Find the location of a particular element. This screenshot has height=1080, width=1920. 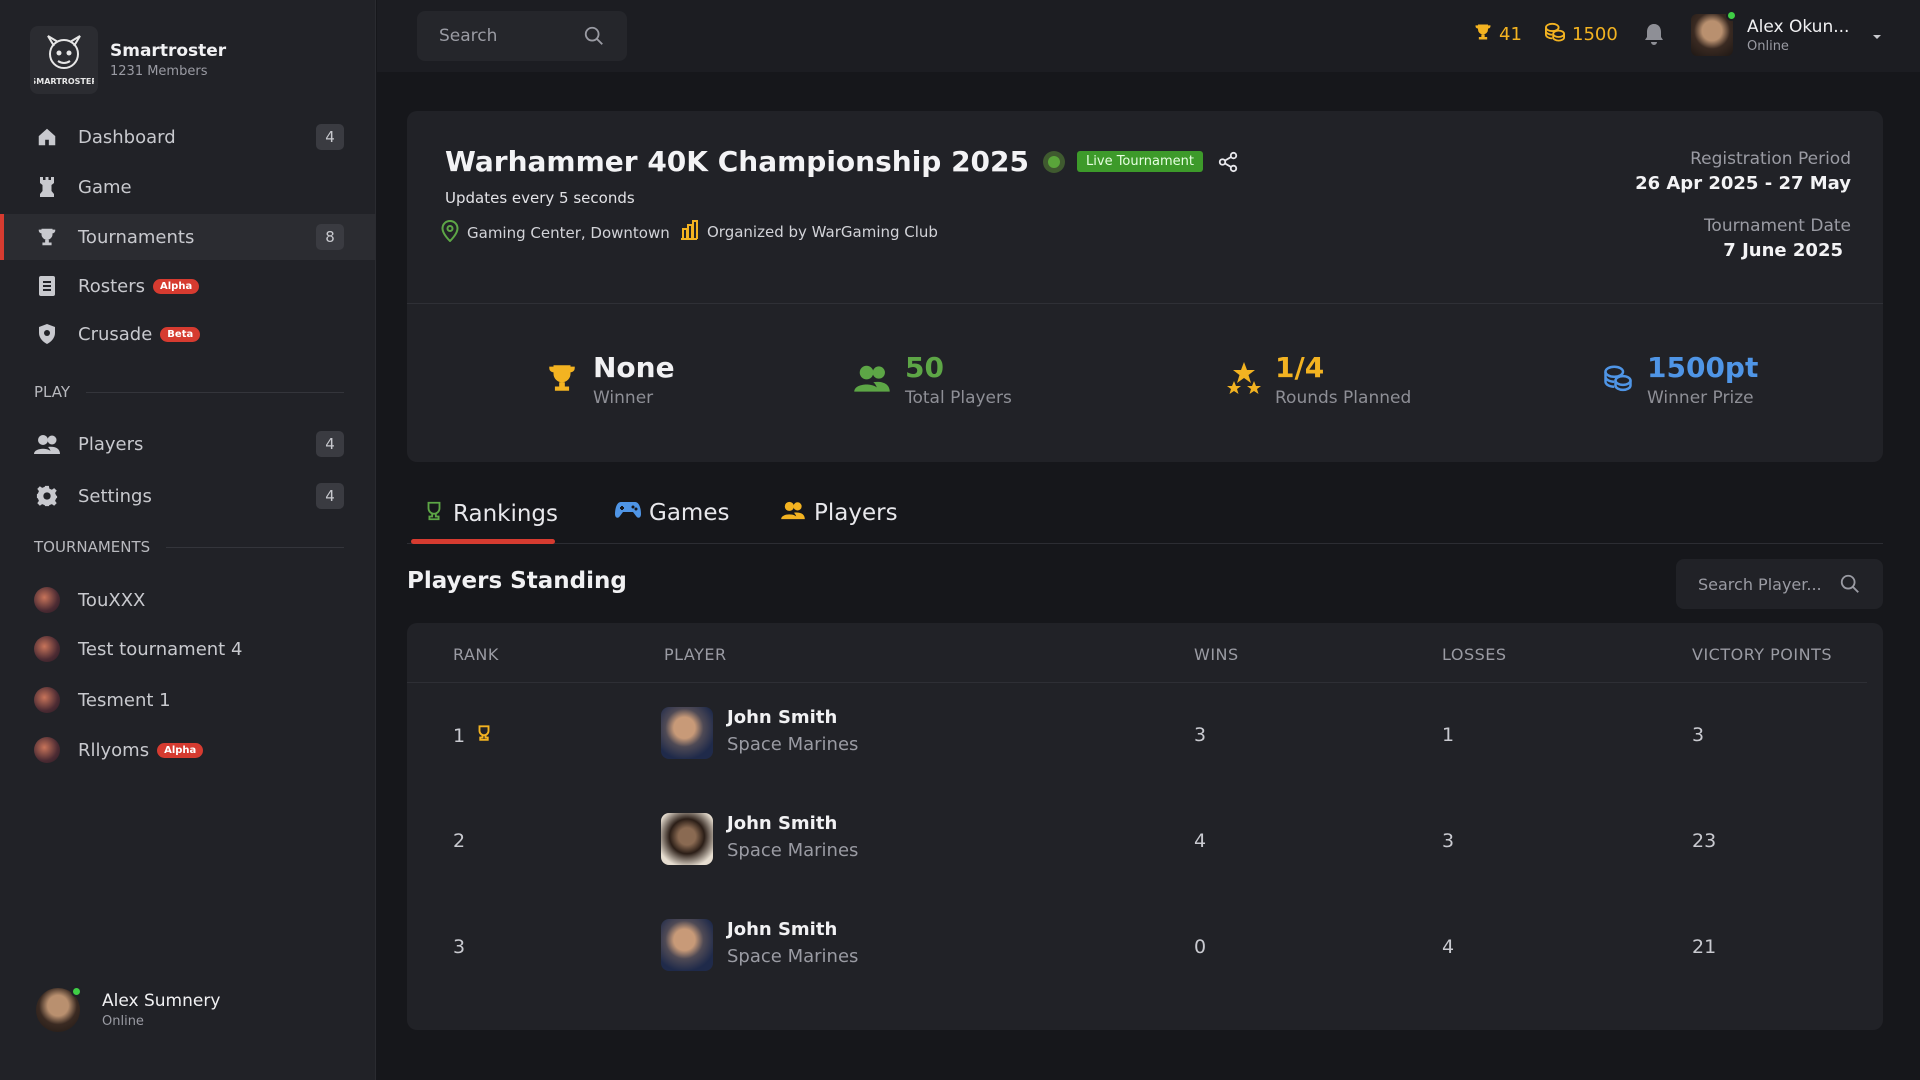

map-pin-icon is located at coordinates (450, 232).